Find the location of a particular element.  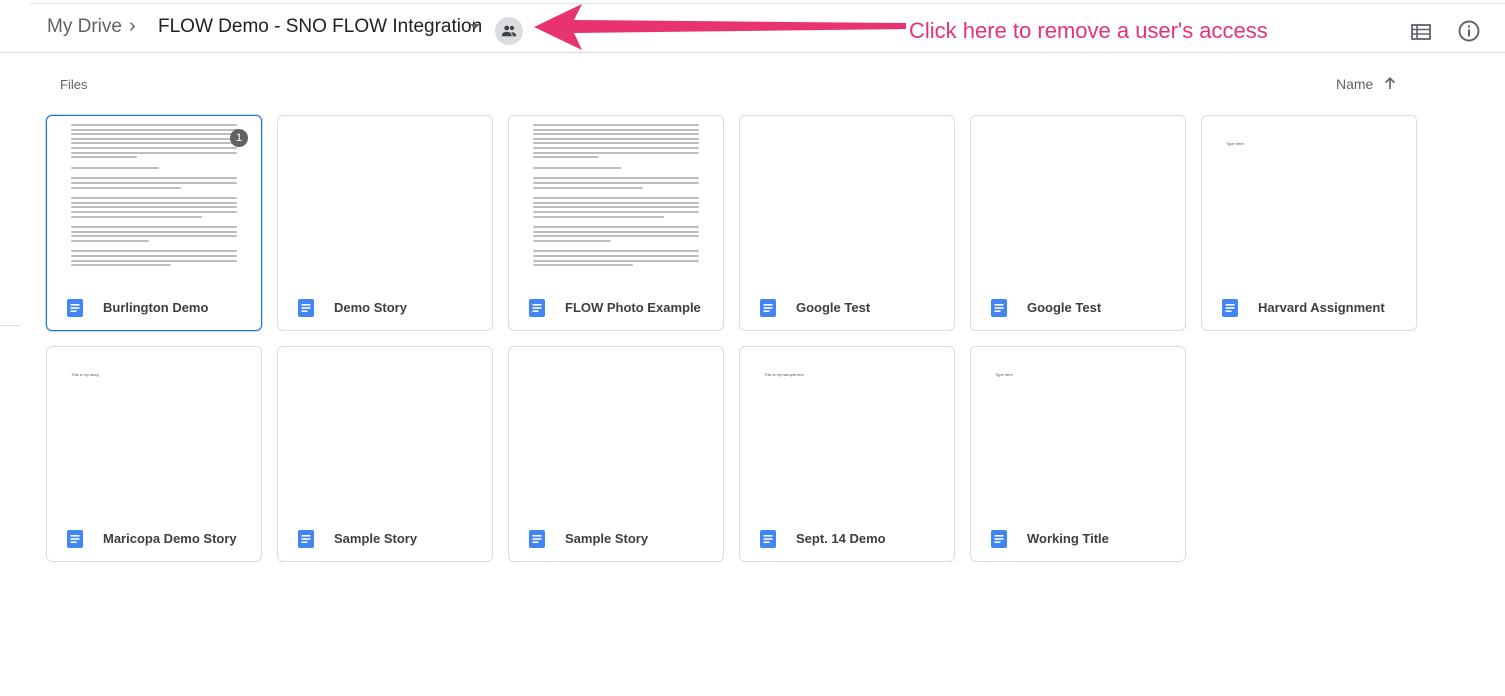

file-thumbnail: 1 is located at coordinates (154, 202).